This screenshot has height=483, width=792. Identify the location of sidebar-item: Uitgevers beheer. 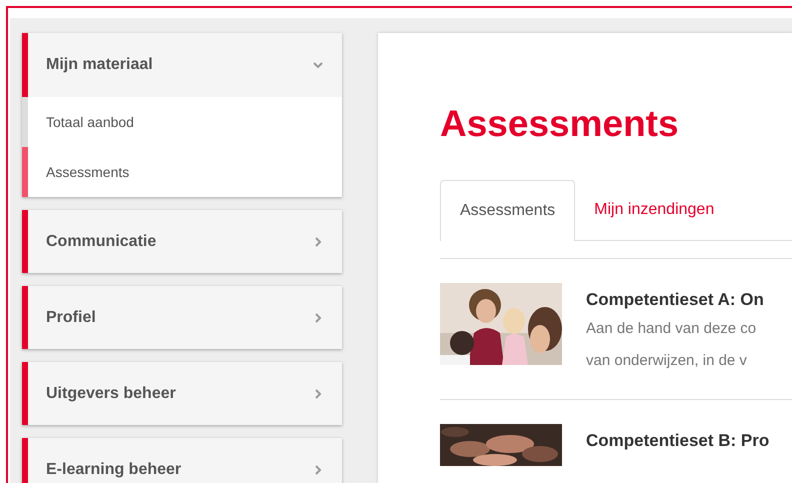
(182, 393).